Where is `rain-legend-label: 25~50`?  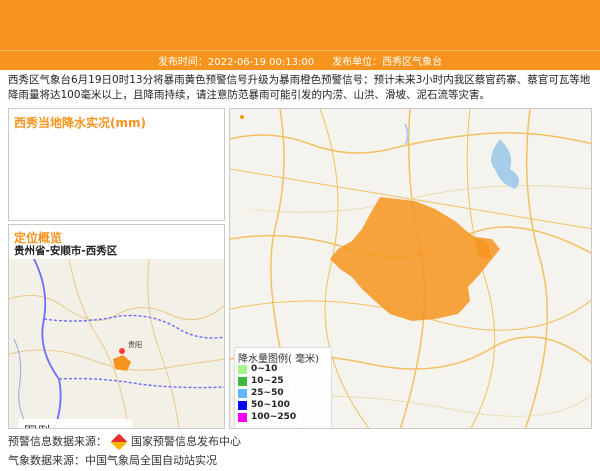
rain-legend-label: 25~50 is located at coordinates (267, 393).